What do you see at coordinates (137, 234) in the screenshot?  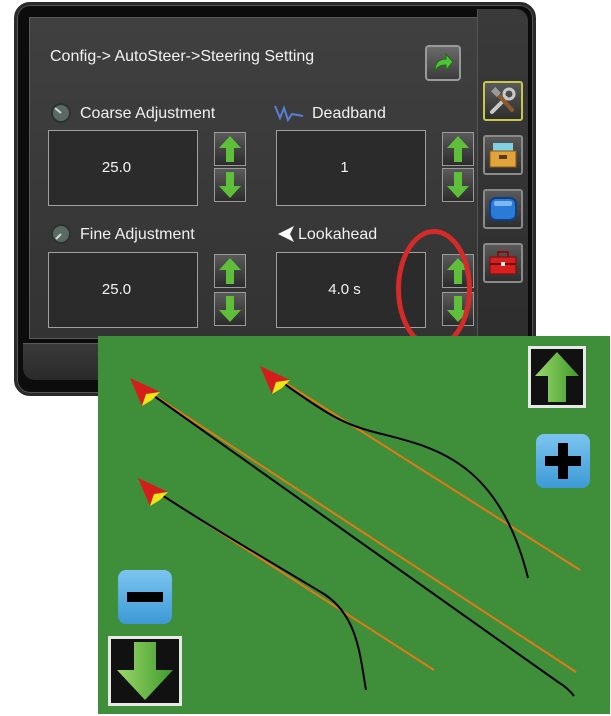 I see `fine-adjustment-label: Fine Adjustment` at bounding box center [137, 234].